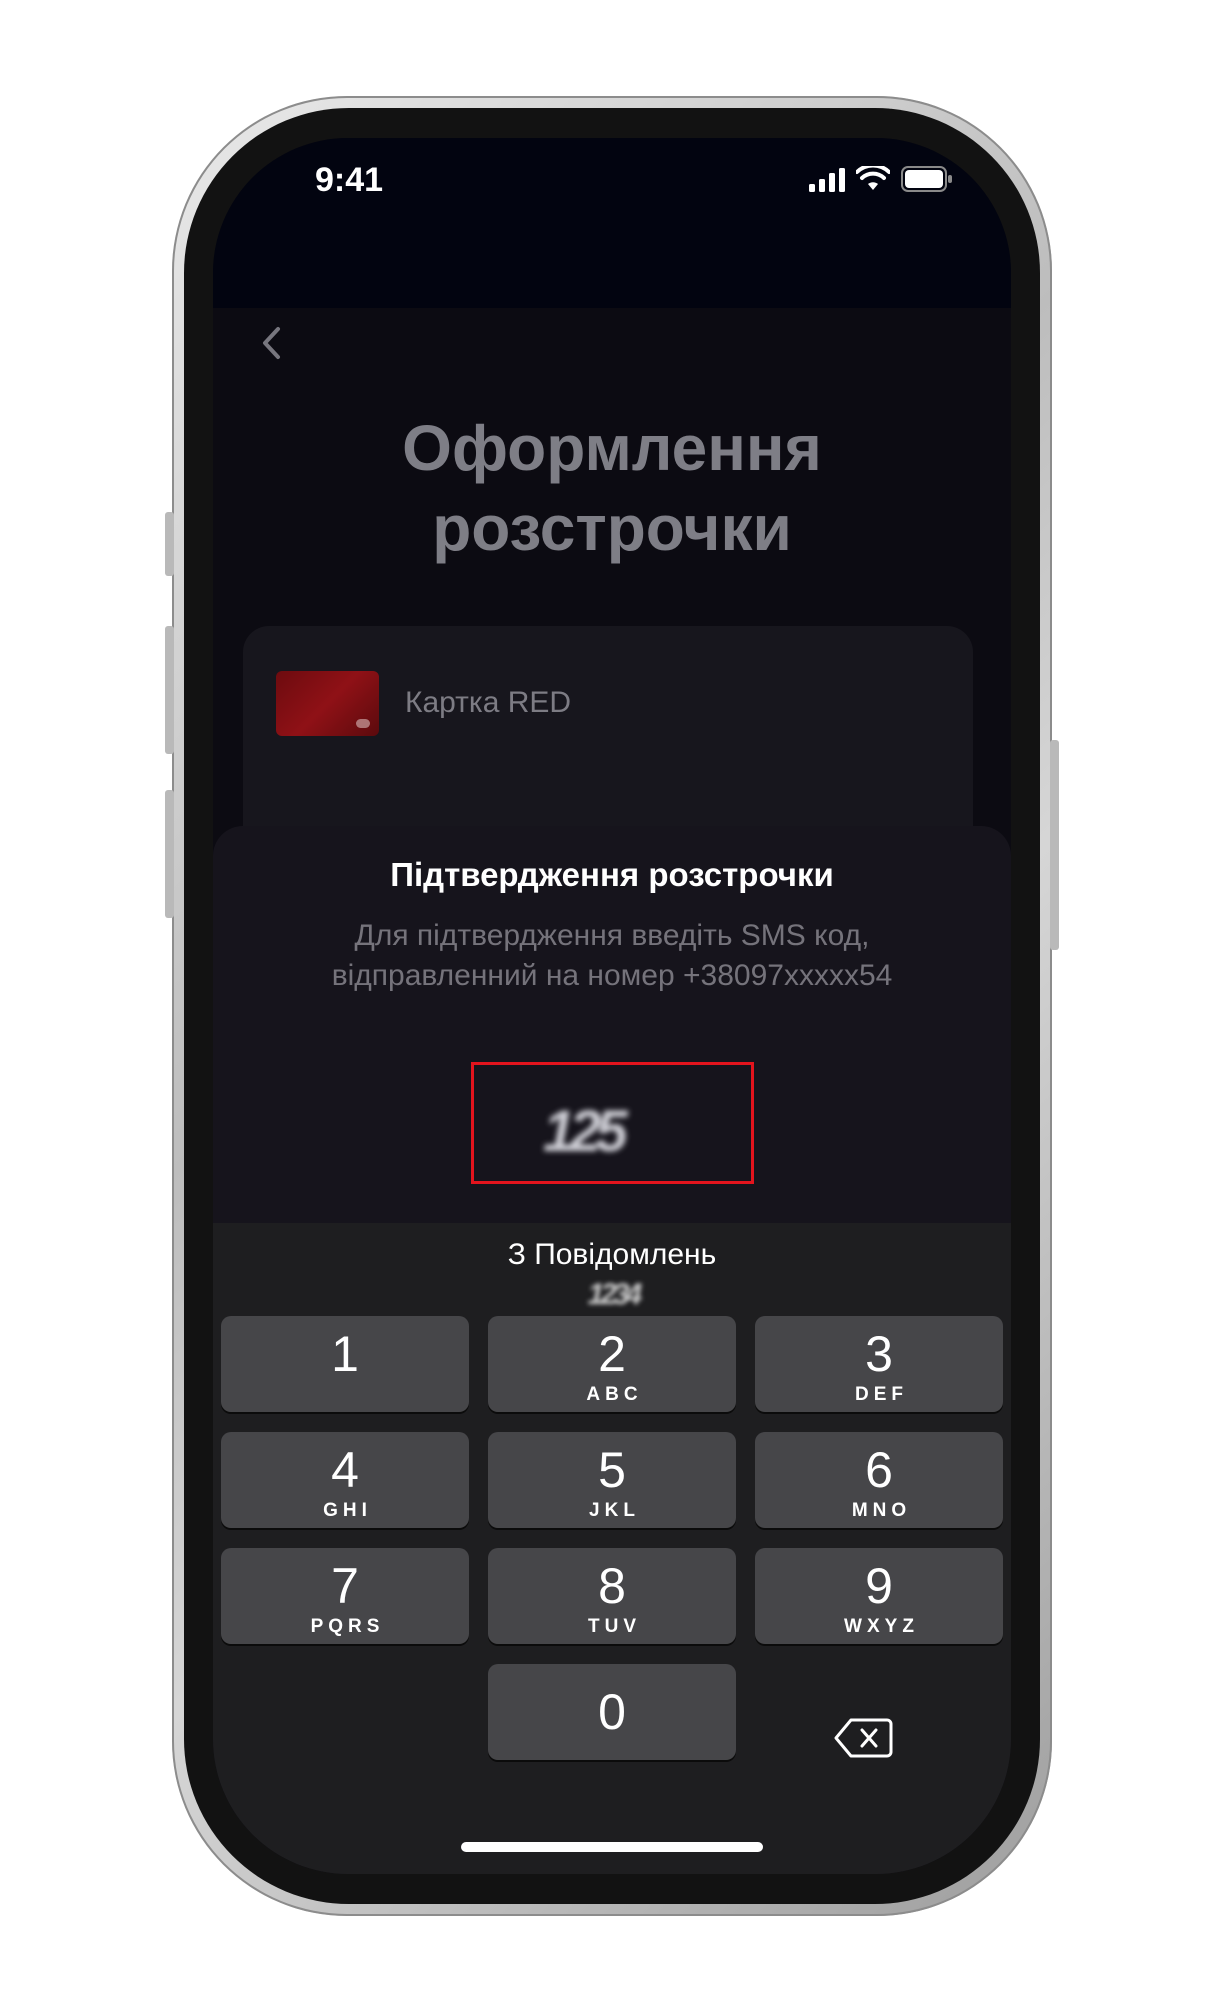  What do you see at coordinates (612, 1586) in the screenshot?
I see `key-digit: 8` at bounding box center [612, 1586].